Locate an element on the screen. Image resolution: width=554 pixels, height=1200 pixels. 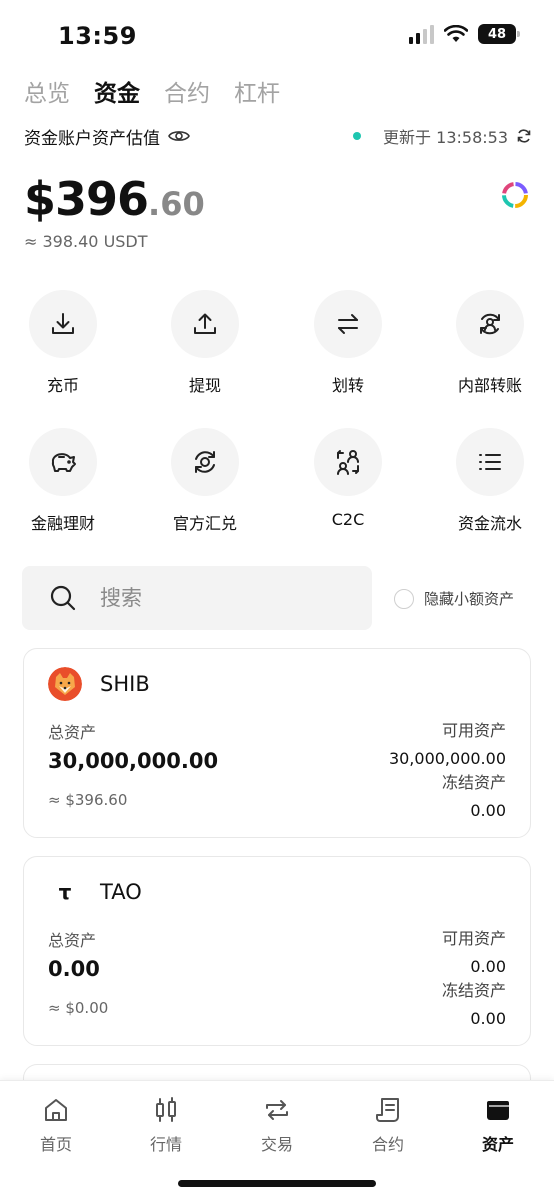
withdraw-button: 提现 is located at coordinates (205, 343).